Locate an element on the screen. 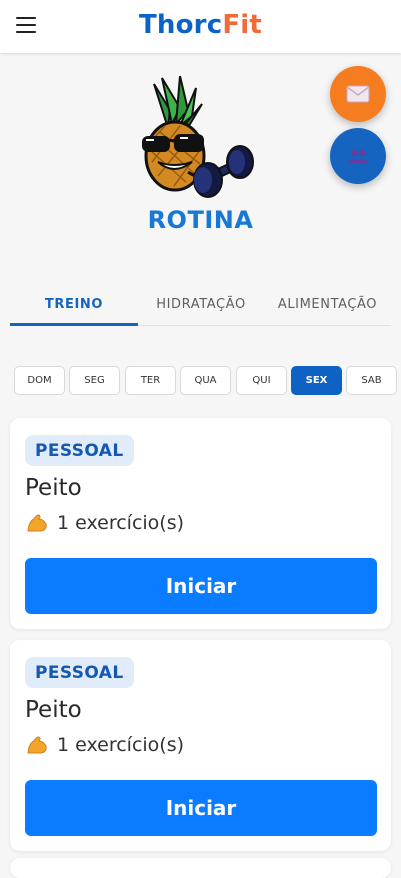  app-header: ThorcFit is located at coordinates (200, 26).